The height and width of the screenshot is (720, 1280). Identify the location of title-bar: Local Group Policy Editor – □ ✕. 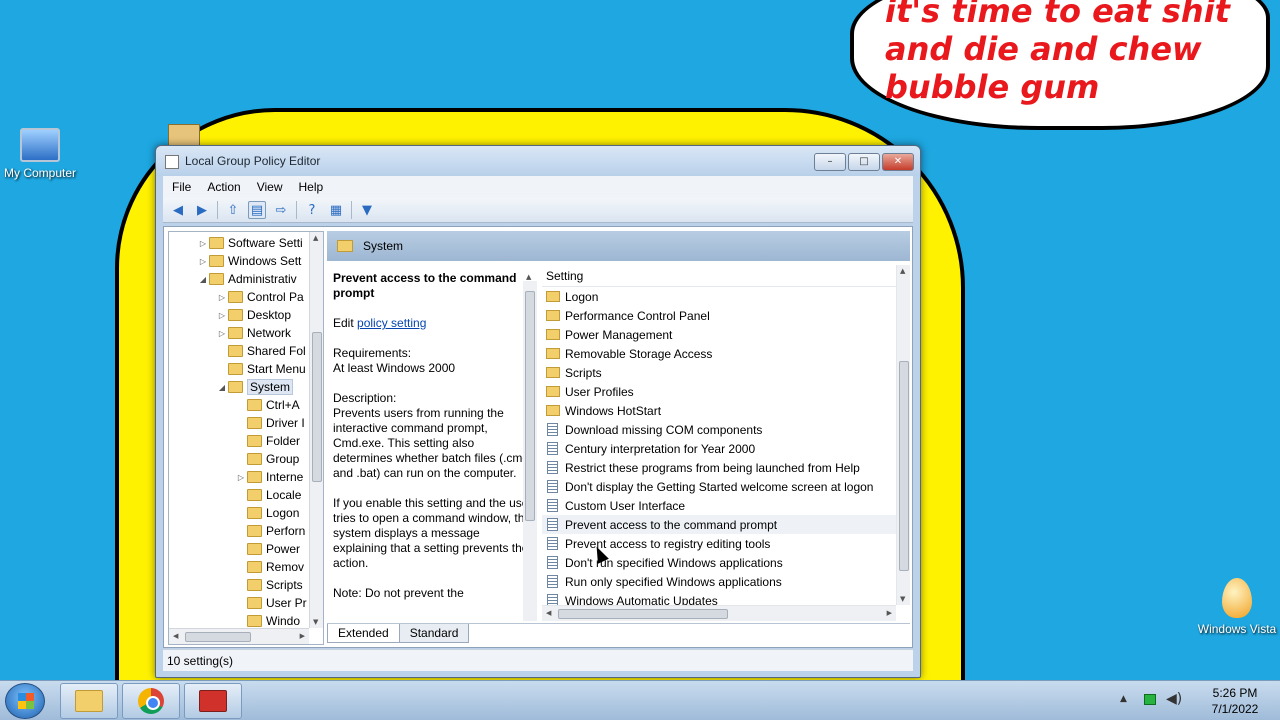
(538, 161).